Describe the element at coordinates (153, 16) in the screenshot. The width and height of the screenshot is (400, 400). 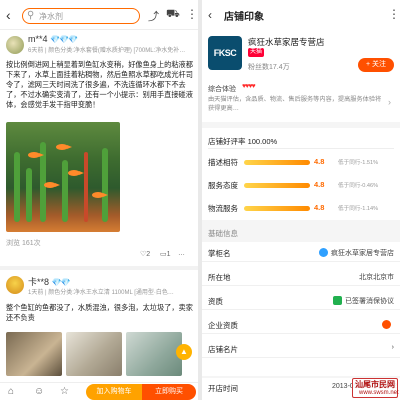
I see `share-icon: ⤴` at that location.